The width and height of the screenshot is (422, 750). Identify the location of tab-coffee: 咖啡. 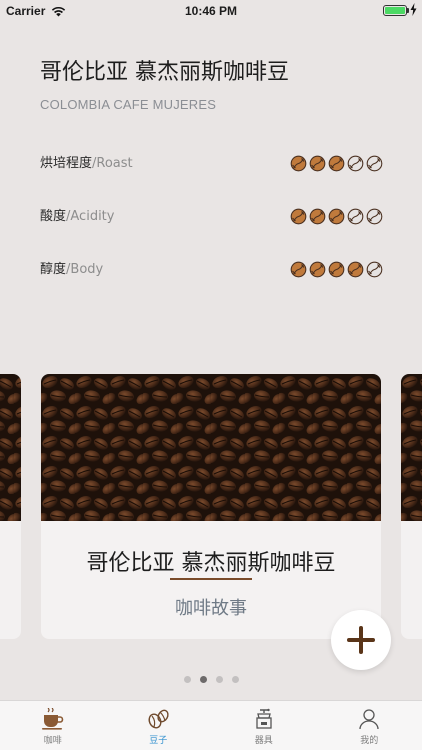
(53, 725).